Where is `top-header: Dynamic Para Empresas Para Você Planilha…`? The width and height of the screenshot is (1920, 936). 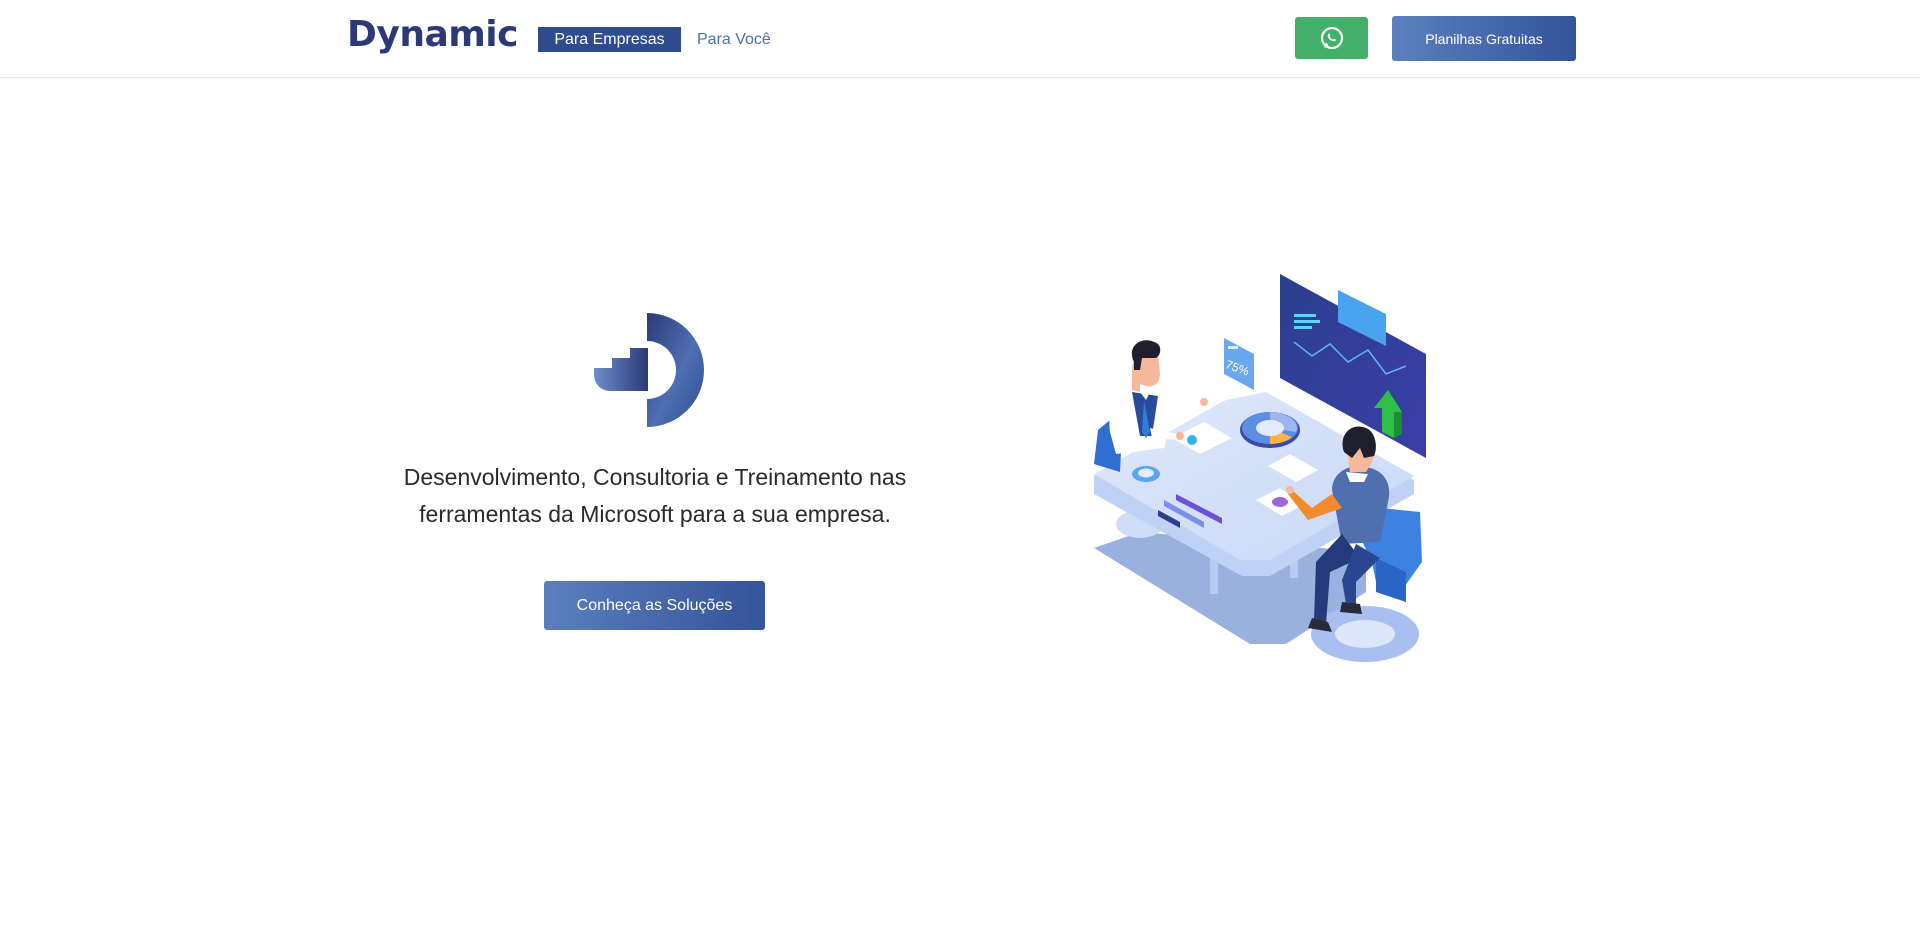
top-header: Dynamic Para Empresas Para Você Planilha… is located at coordinates (960, 39).